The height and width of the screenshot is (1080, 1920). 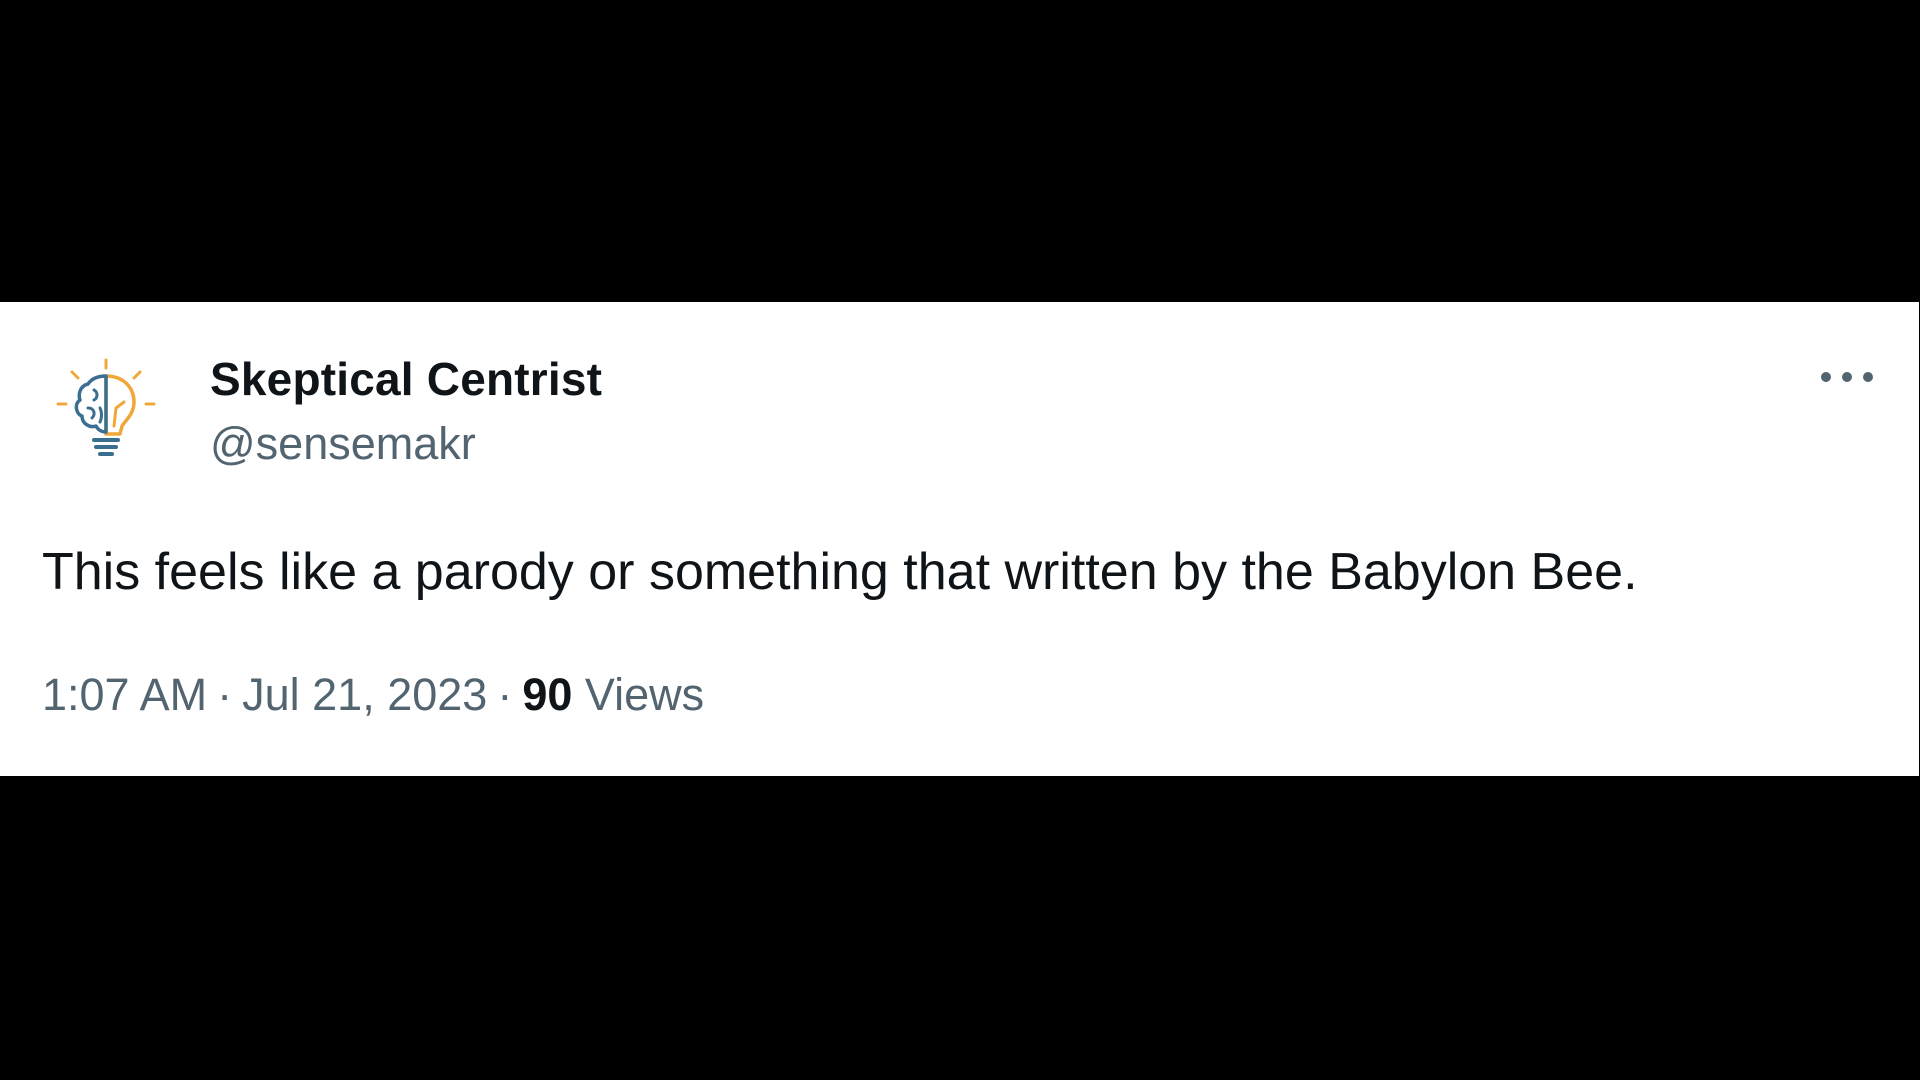 What do you see at coordinates (364, 694) in the screenshot?
I see `tweet-date: Jul 21, 2023` at bounding box center [364, 694].